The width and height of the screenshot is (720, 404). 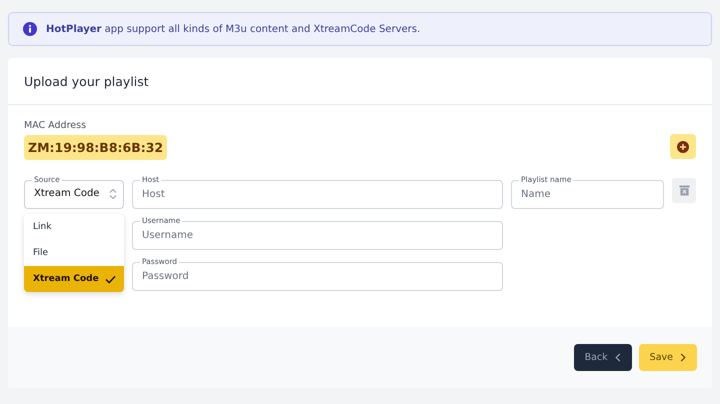 What do you see at coordinates (667, 357) in the screenshot?
I see `save-button: Save` at bounding box center [667, 357].